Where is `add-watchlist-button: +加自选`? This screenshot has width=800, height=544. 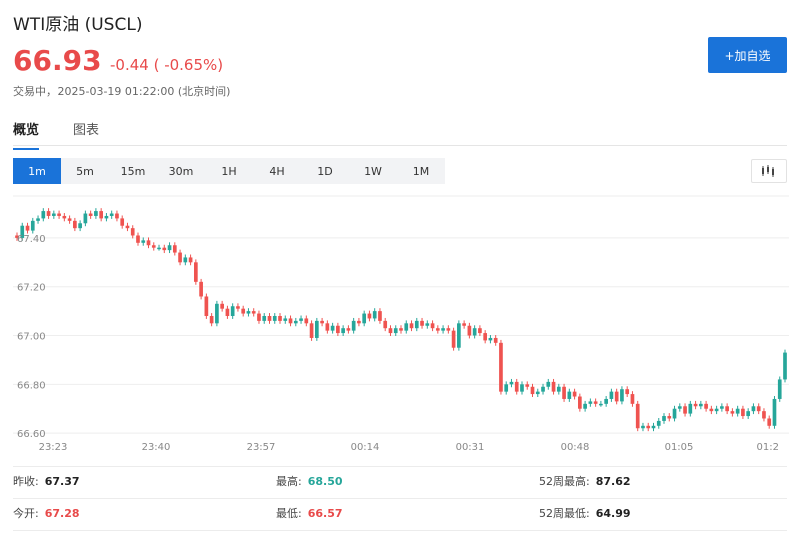
add-watchlist-button: +加自选 is located at coordinates (747, 55).